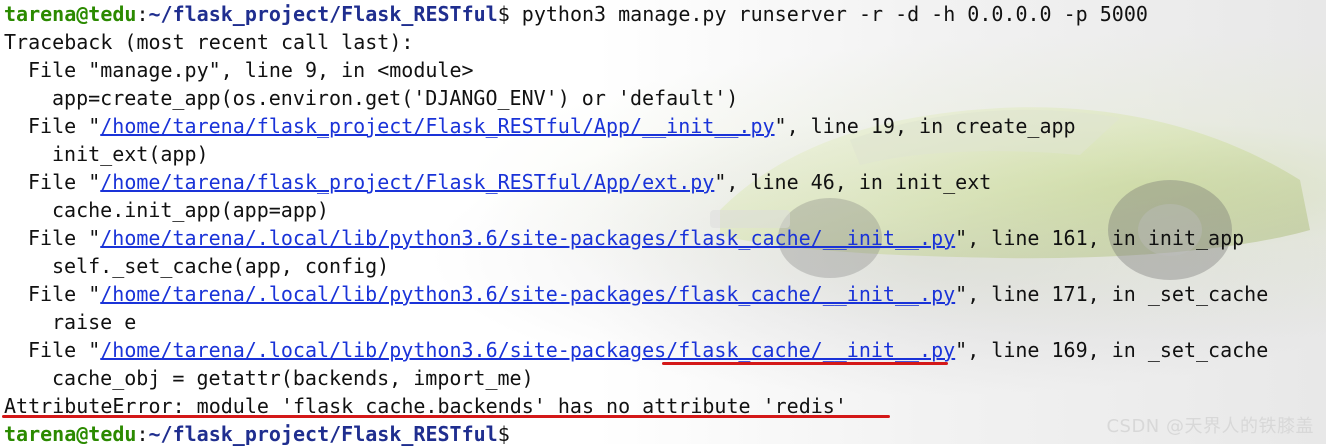  What do you see at coordinates (94, 322) in the screenshot?
I see `traceback-code-line: raise e` at bounding box center [94, 322].